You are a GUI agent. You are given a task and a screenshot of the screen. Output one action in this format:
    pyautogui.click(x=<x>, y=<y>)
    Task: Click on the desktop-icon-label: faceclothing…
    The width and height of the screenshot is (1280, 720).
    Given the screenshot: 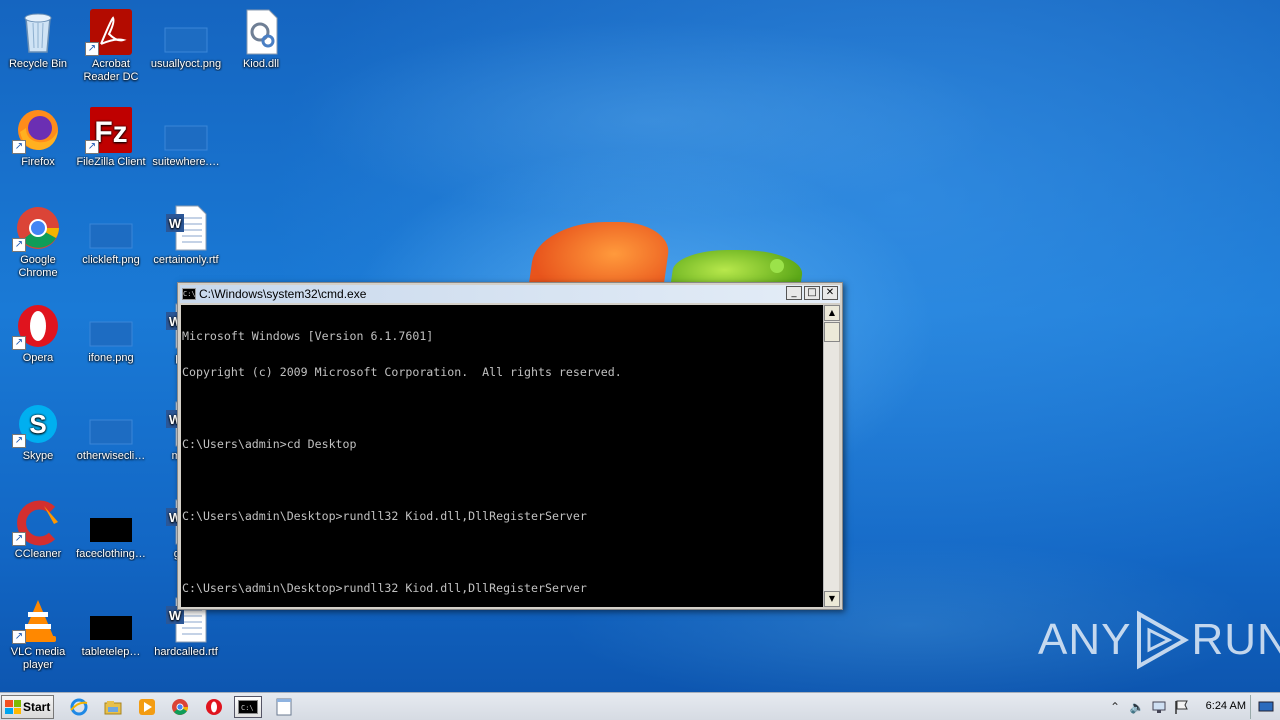 What is the action you would take?
    pyautogui.click(x=111, y=554)
    